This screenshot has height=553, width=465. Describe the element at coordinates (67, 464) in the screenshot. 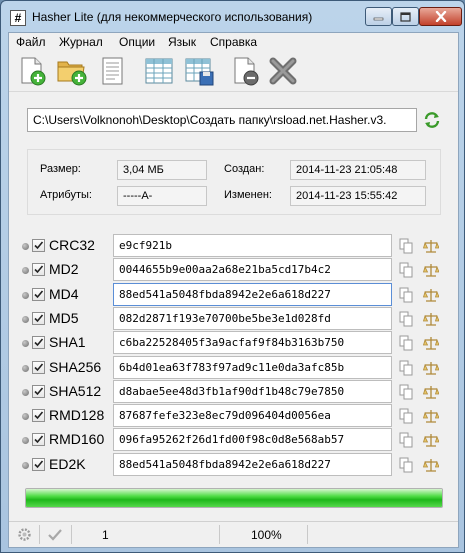

I see `hash-algorithm-label: ED2K` at that location.